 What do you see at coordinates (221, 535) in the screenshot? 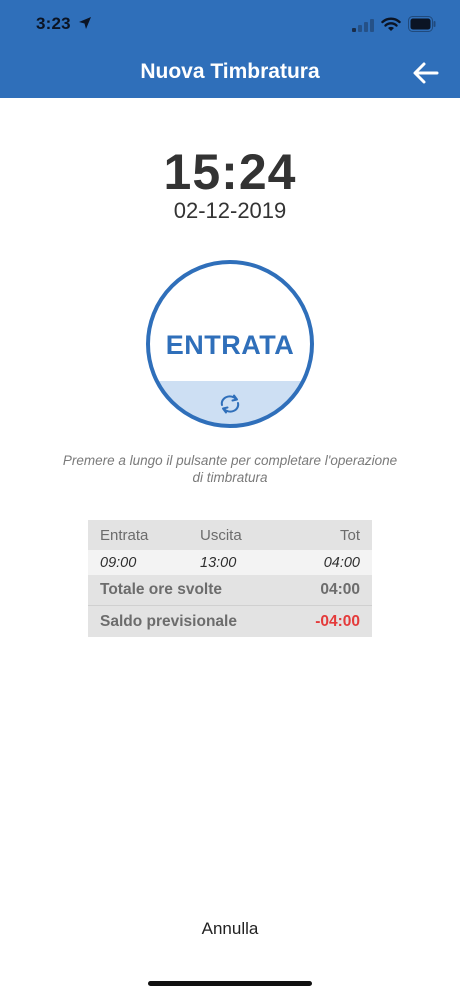
I see `header-uscita: Uscita` at bounding box center [221, 535].